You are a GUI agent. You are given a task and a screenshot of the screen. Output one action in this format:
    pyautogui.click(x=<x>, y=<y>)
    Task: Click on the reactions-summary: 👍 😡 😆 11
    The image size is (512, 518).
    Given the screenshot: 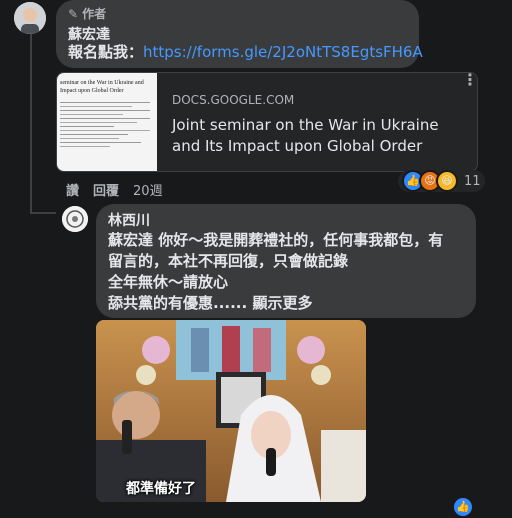 What is the action you would take?
    pyautogui.click(x=441, y=181)
    